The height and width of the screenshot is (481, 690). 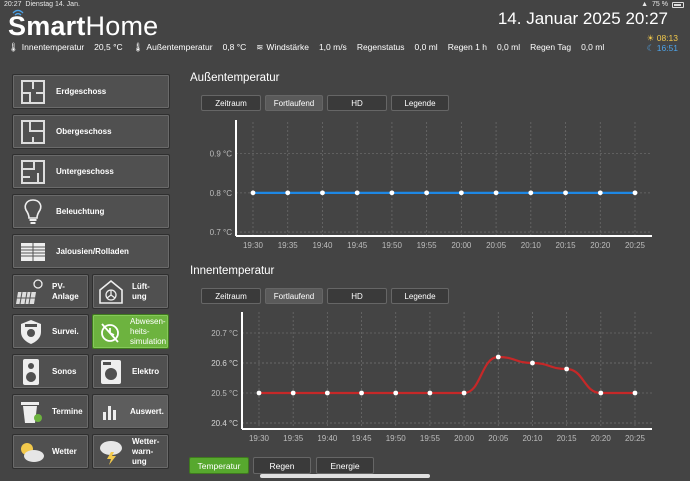 What do you see at coordinates (130, 331) in the screenshot?
I see `nav-abwesenheit-button: Abwesen- heits- simulation` at bounding box center [130, 331].